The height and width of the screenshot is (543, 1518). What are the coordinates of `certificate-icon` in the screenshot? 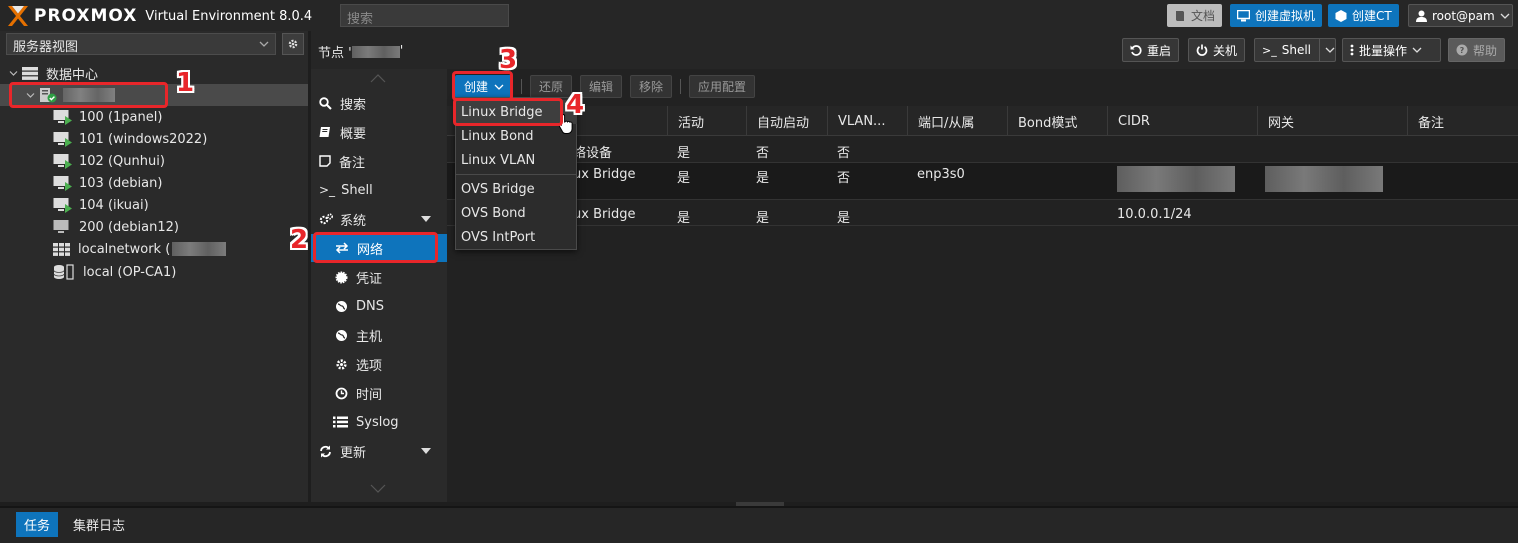 It's located at (341, 277).